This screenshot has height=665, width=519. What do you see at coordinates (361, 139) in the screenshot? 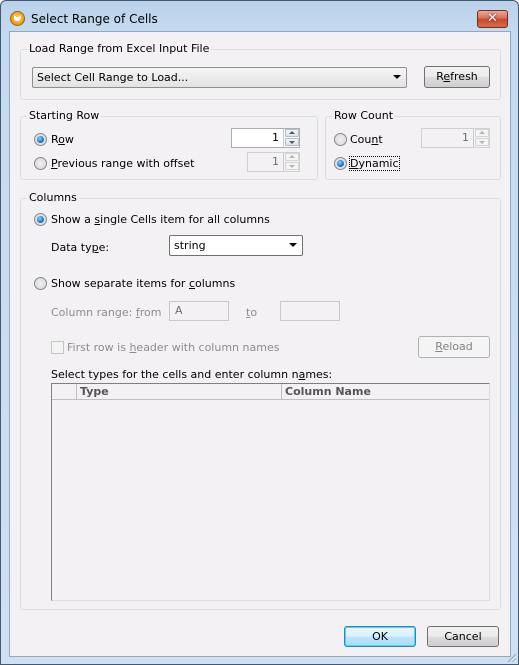
I see `label-part: Cou` at bounding box center [361, 139].